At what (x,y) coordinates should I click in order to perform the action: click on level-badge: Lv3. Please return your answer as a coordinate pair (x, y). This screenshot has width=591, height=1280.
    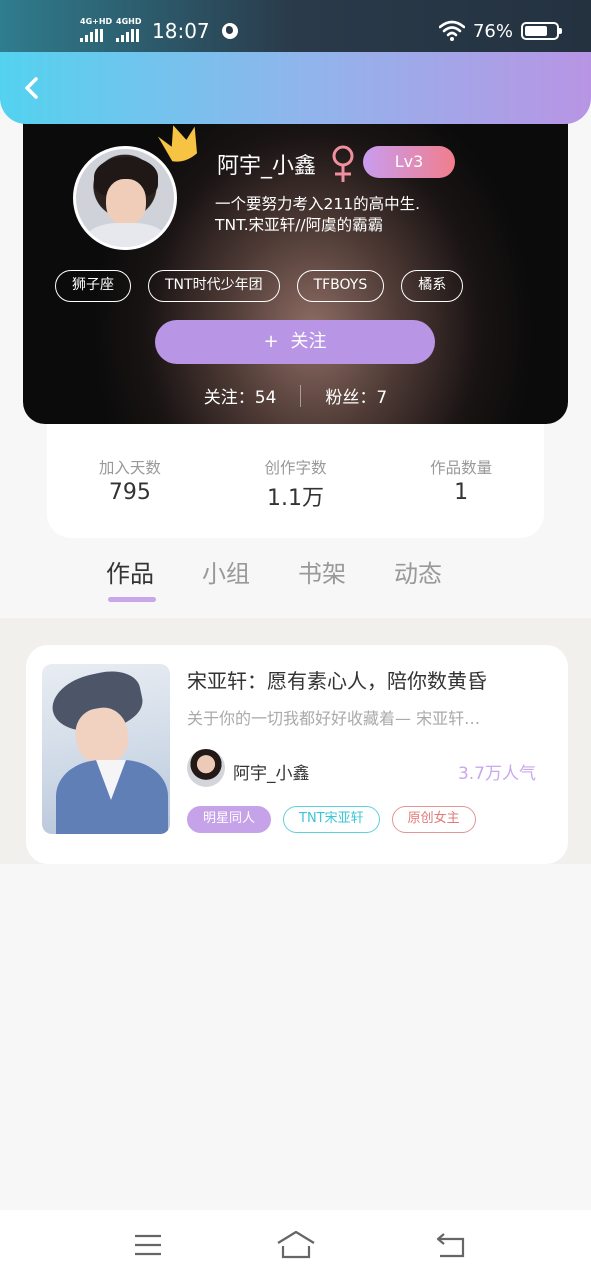
    Looking at the image, I should click on (409, 162).